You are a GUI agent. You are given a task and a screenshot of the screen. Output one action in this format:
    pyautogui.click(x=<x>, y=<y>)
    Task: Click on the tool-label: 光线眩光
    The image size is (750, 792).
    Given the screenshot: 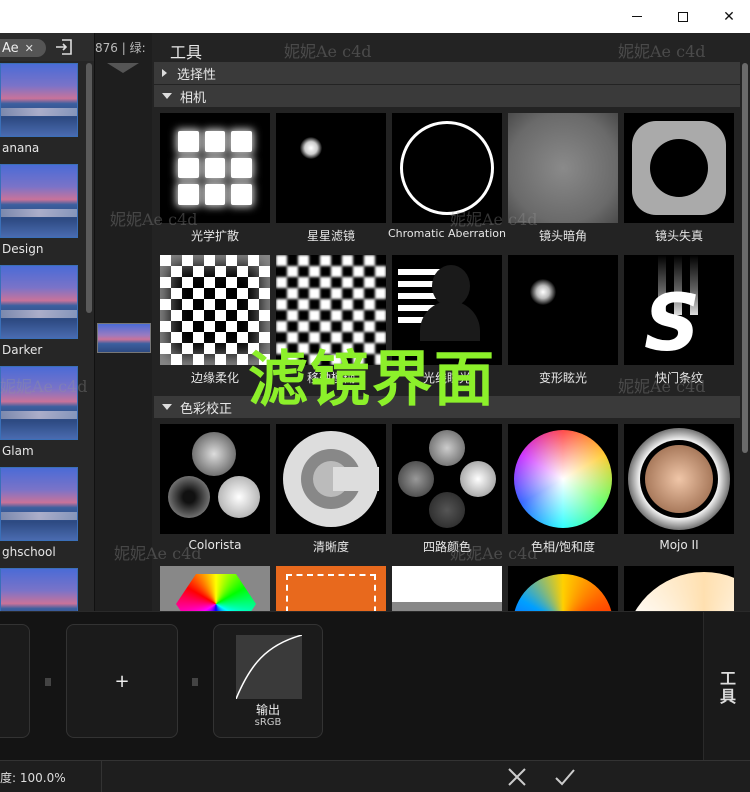 What is the action you would take?
    pyautogui.click(x=446, y=378)
    